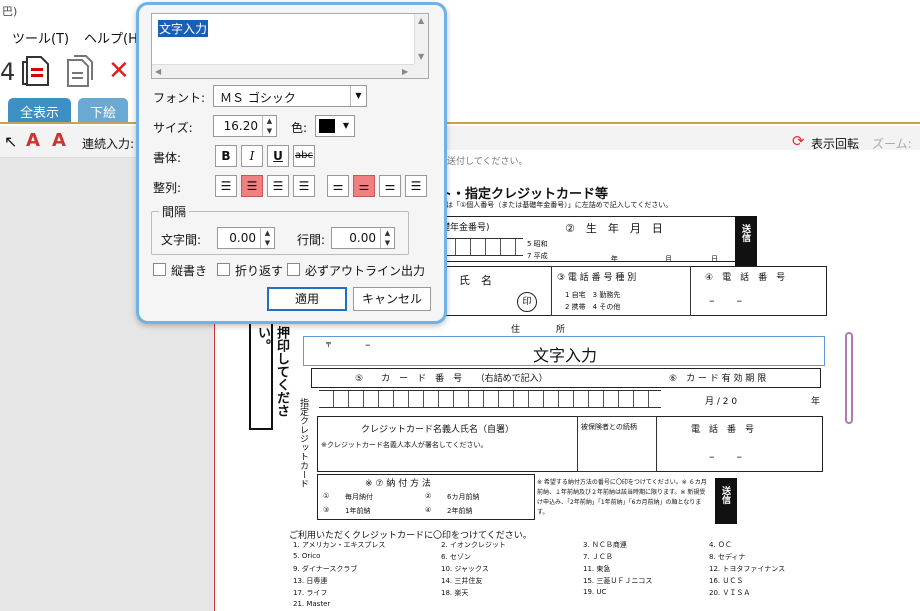 The width and height of the screenshot is (920, 611). I want to click on text-area: 文字入力 ▲ ▼ ◀ ▶, so click(290, 46).